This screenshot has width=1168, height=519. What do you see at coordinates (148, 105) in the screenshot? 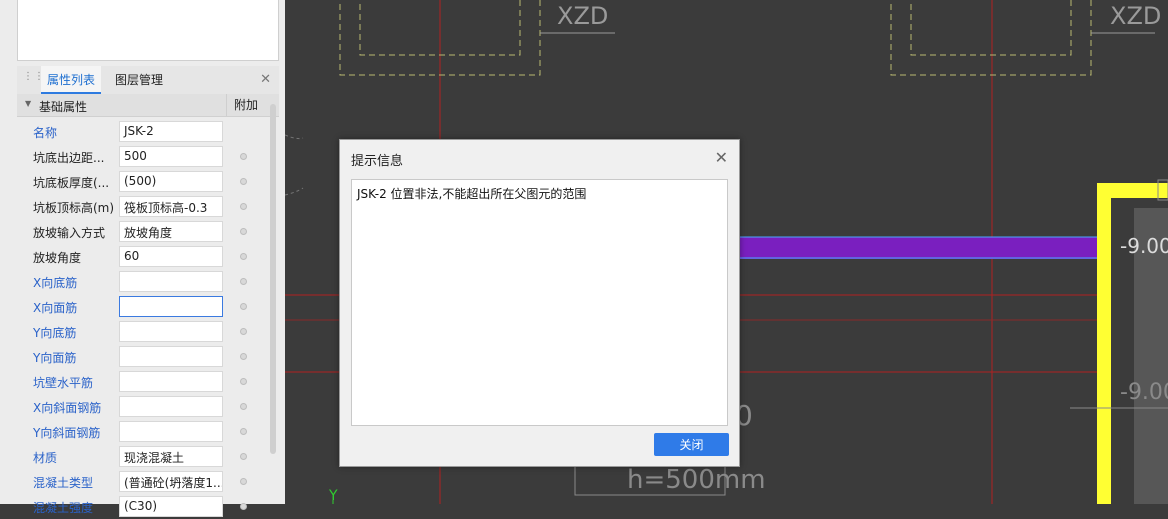
I see `property-group-header: ▼ 基础属性 附加` at bounding box center [148, 105].